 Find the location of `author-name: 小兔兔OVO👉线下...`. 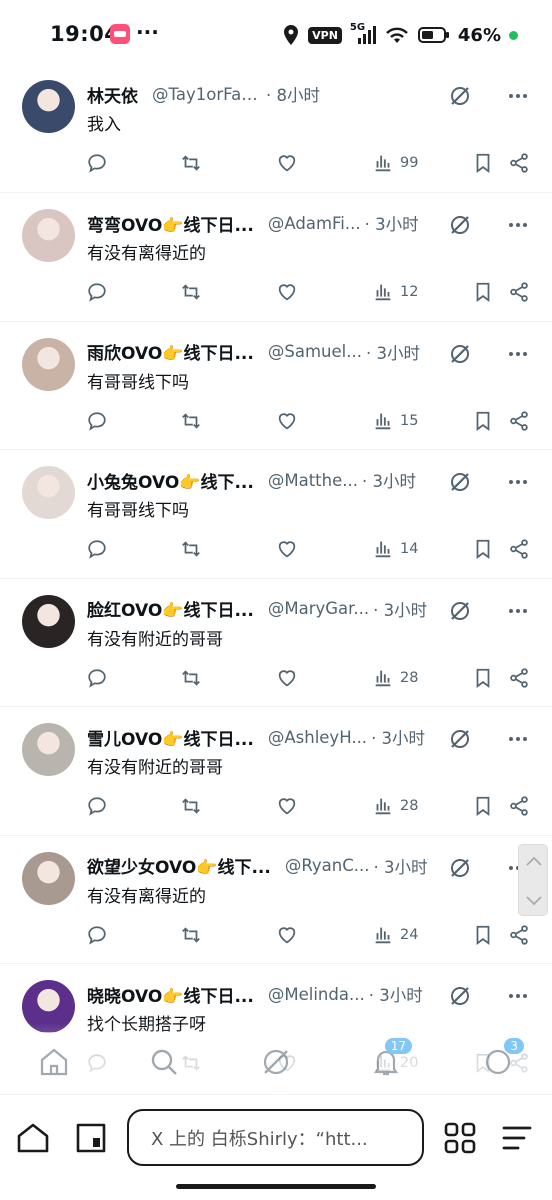

author-name: 小兔兔OVO👉线下... is located at coordinates (170, 480).